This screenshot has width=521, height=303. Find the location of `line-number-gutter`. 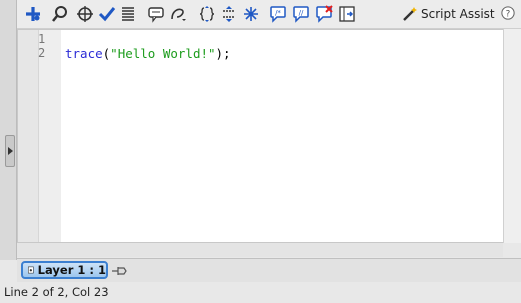

line-number-gutter is located at coordinates (39, 136).